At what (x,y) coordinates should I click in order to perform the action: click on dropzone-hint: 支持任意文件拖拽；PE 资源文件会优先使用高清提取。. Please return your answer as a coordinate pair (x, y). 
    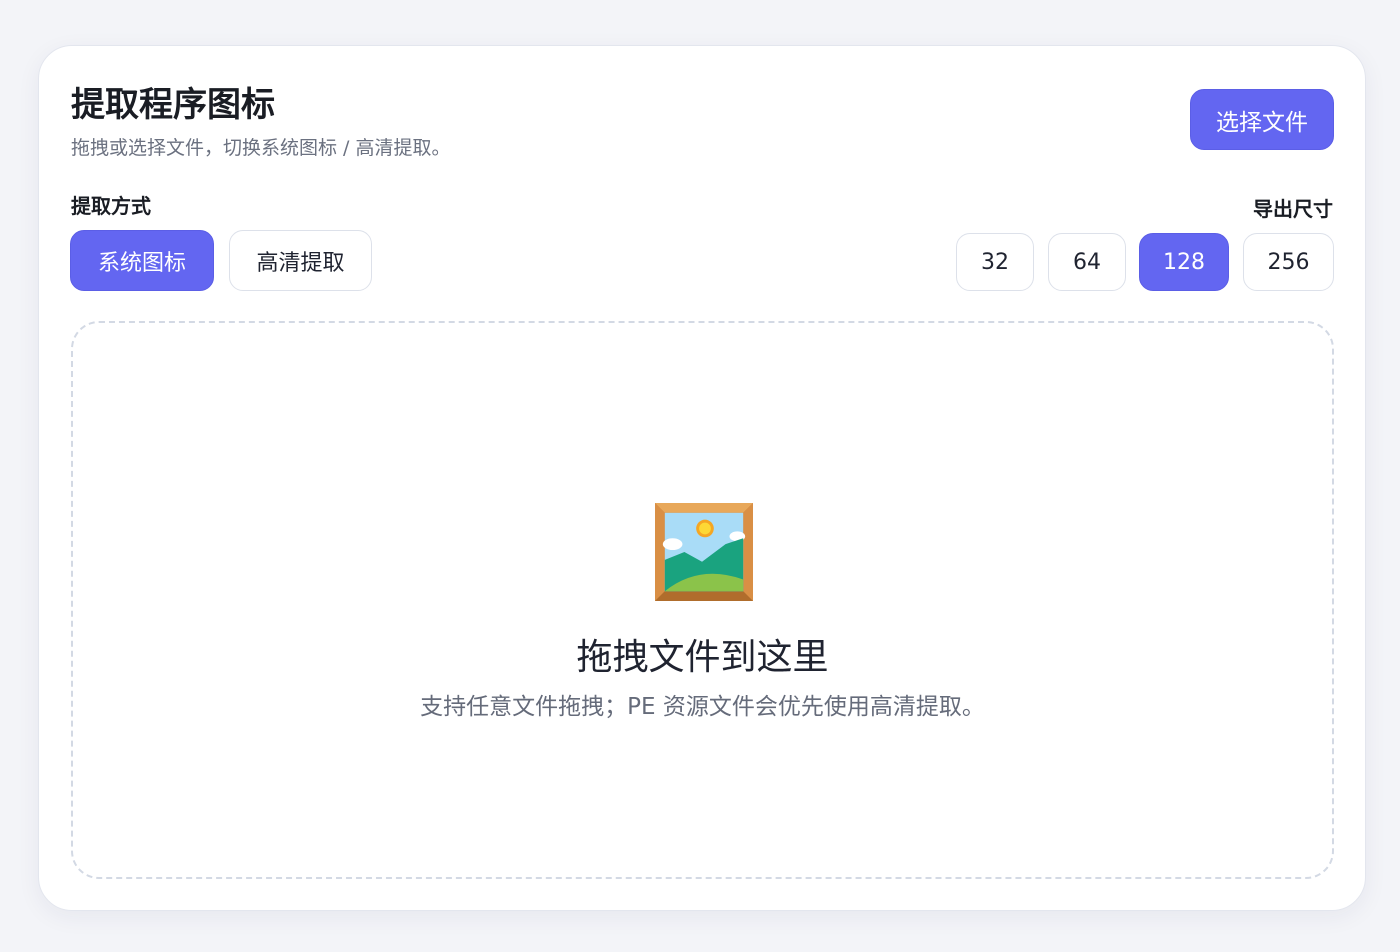
    Looking at the image, I should click on (702, 707).